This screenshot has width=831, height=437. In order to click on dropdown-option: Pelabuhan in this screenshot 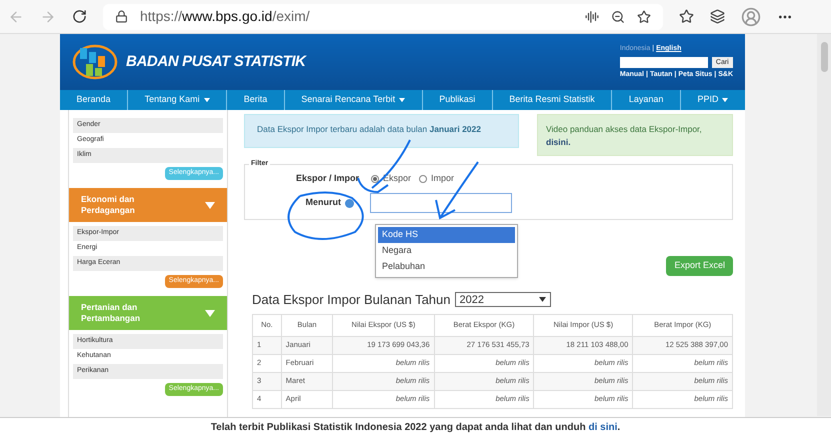, I will do `click(446, 267)`.